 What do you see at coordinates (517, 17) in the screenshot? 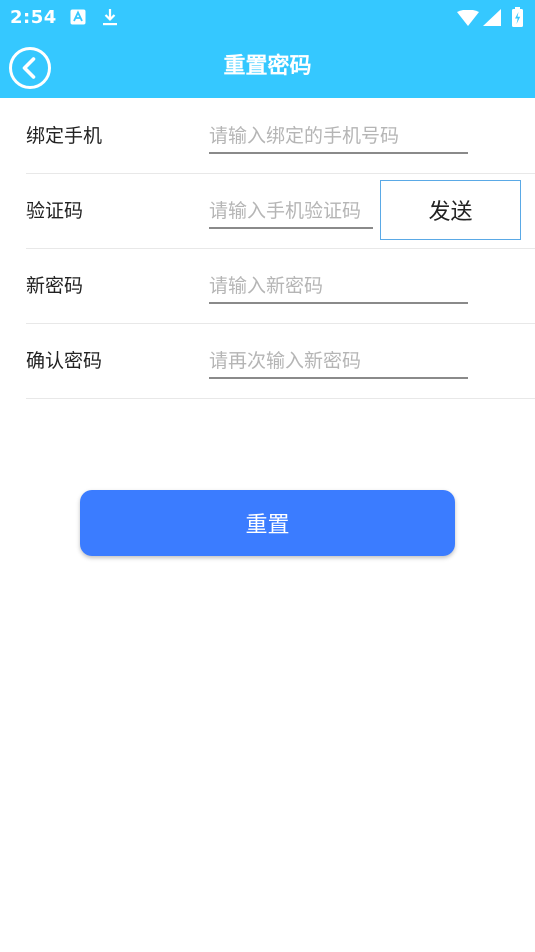
I see `battery-charging-icon` at bounding box center [517, 17].